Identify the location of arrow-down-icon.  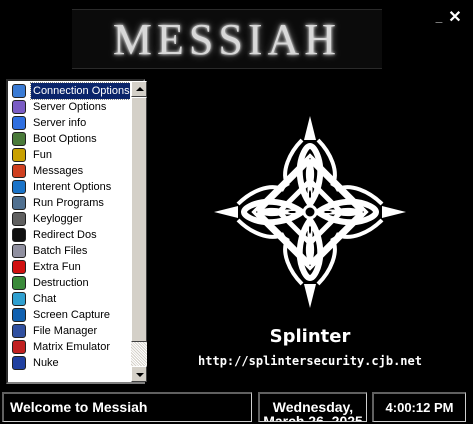
(140, 375).